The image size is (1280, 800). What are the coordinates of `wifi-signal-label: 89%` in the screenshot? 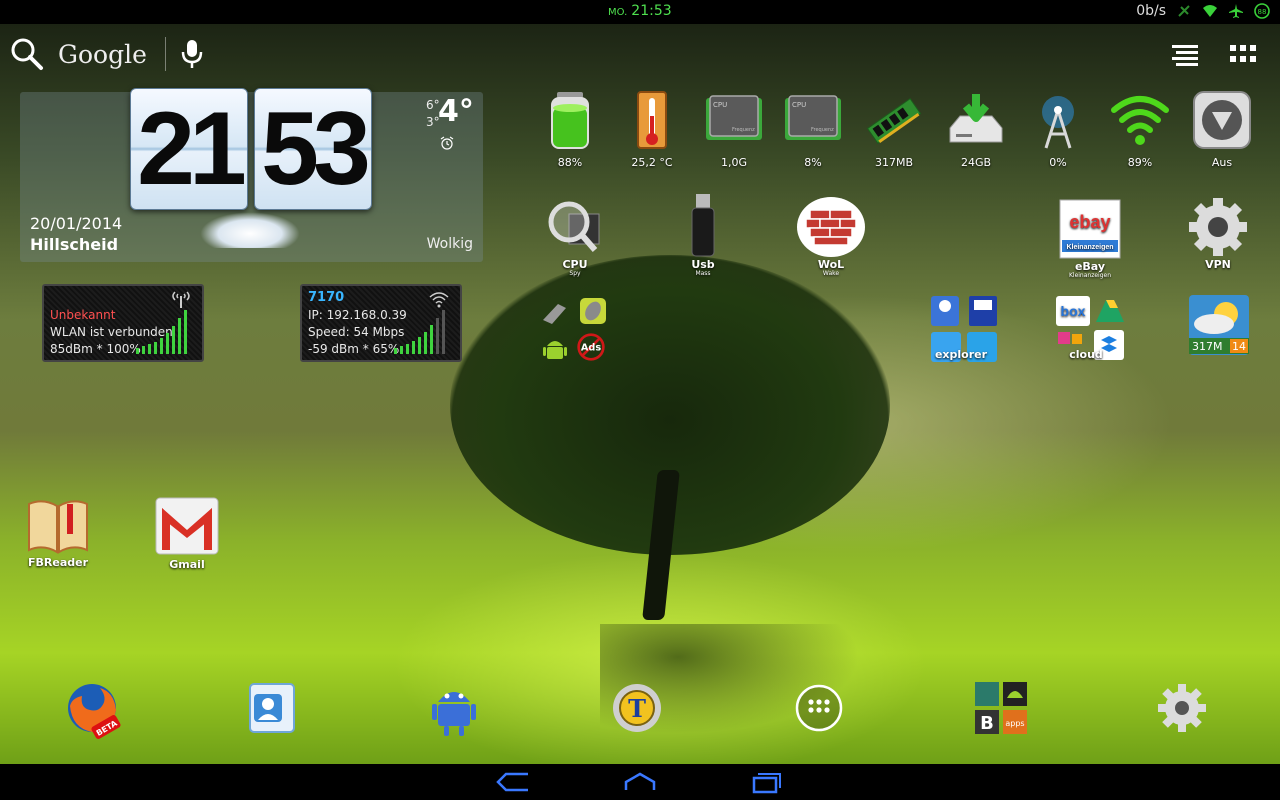 It's located at (1140, 162).